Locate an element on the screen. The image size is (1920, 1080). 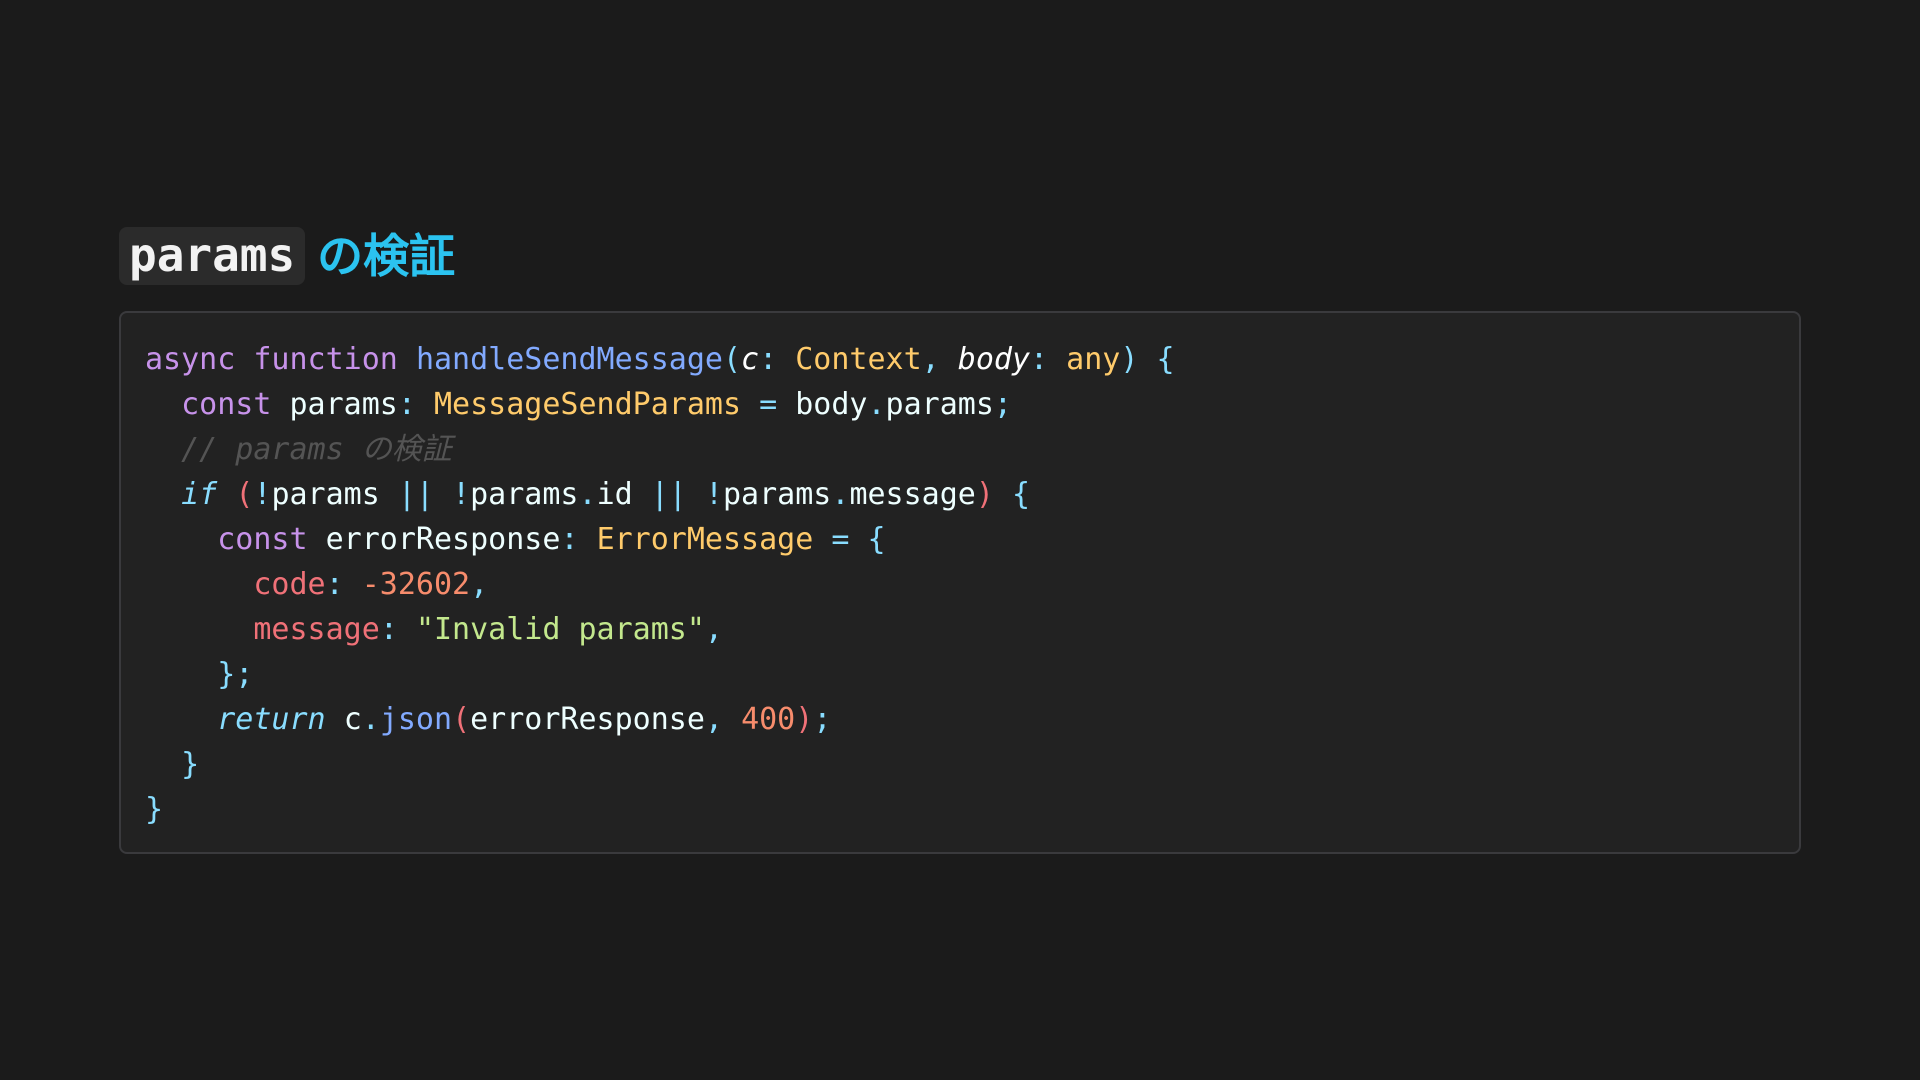
token-number: 400 is located at coordinates (768, 719).